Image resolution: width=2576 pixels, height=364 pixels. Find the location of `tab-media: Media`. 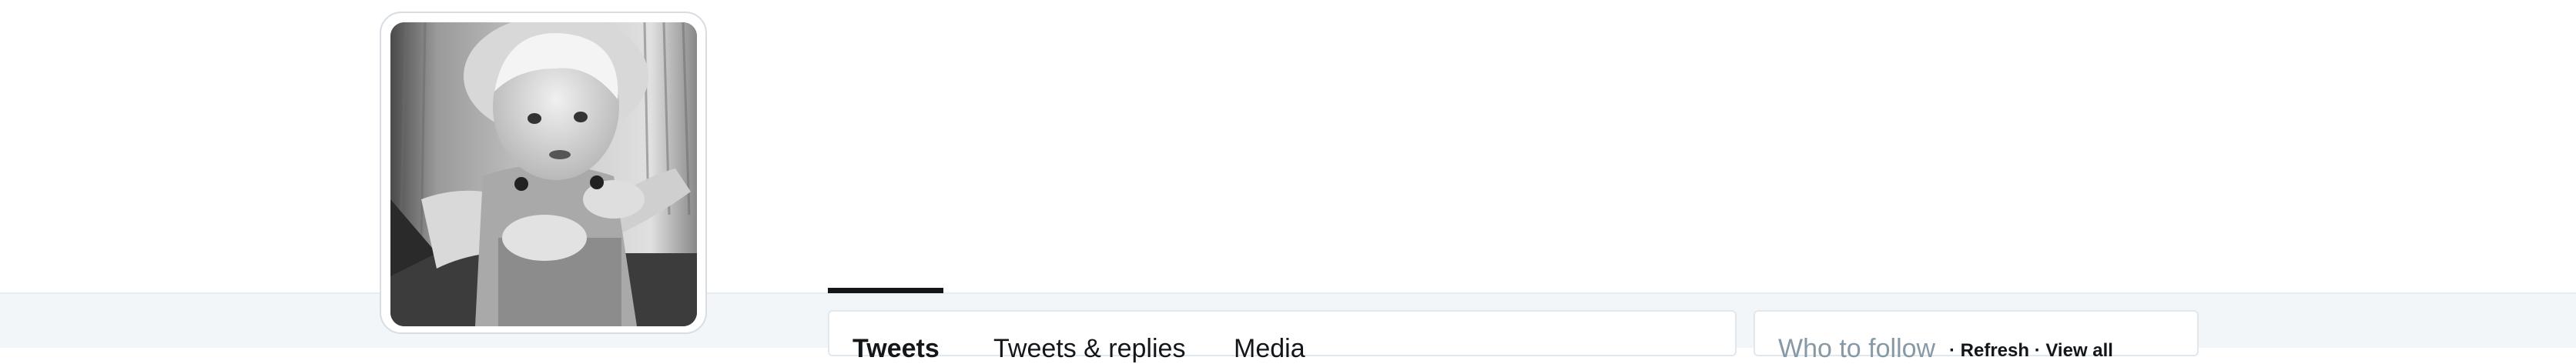

tab-media: Media is located at coordinates (1269, 349).